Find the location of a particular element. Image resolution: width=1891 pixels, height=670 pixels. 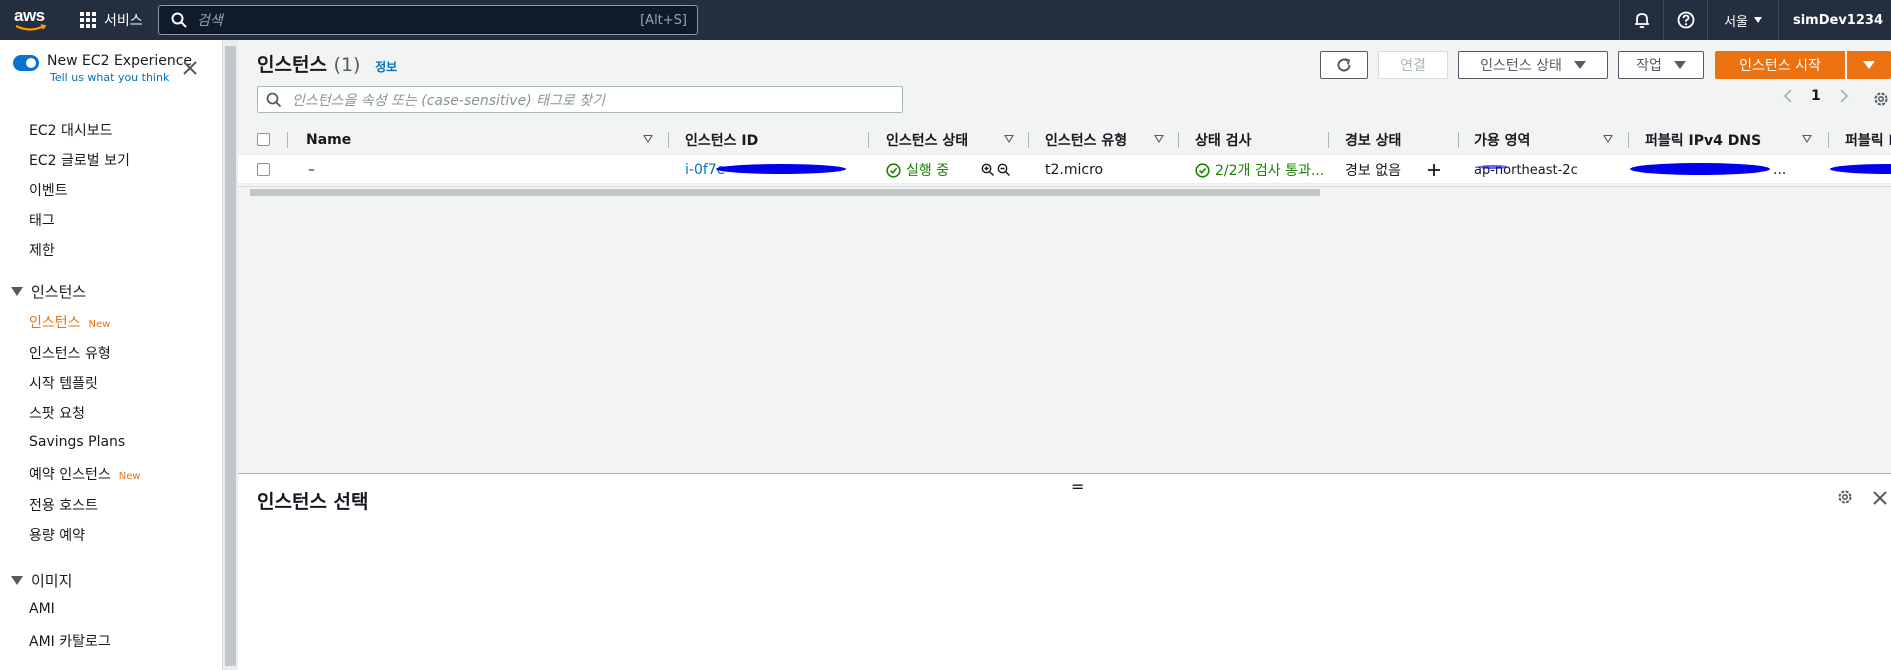

column-header-name: Name is located at coordinates (328, 139).